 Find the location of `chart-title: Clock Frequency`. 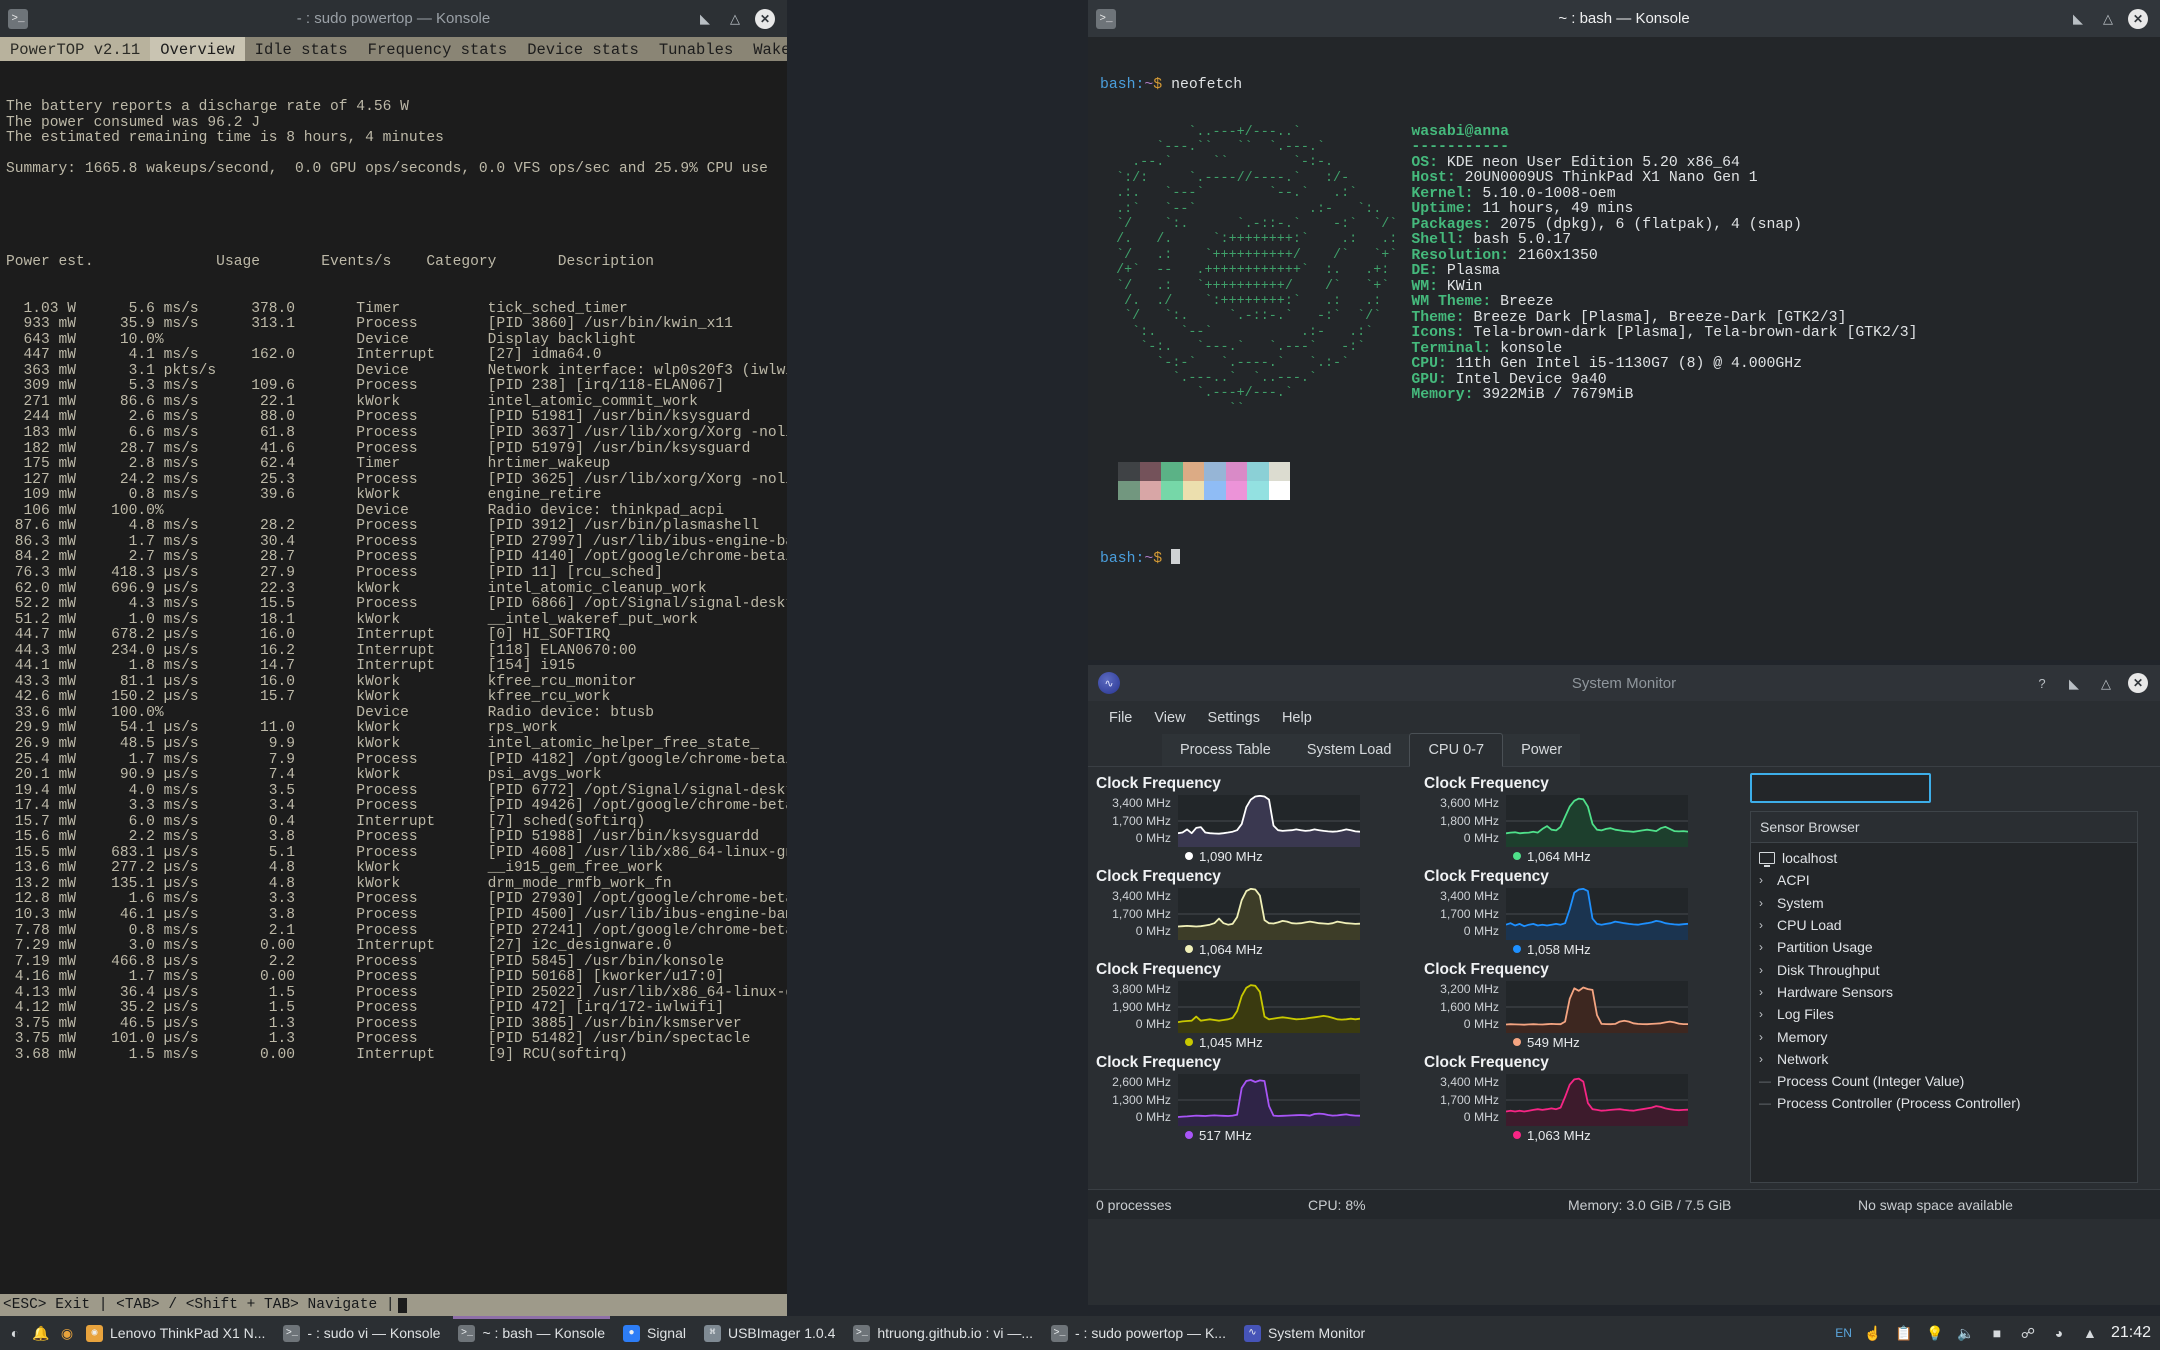

chart-title: Clock Frequency is located at coordinates (1486, 876).